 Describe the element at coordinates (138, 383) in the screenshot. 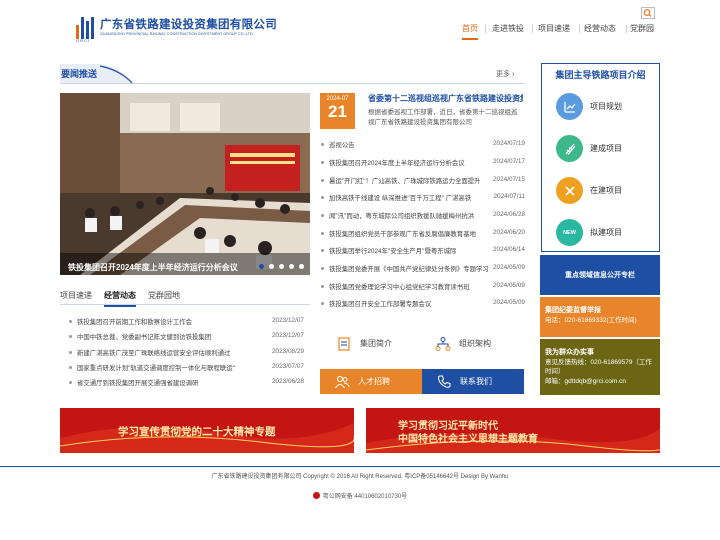

I see `list-item-title: 省交通厅到铁投集团开展交通强省建设调研` at that location.